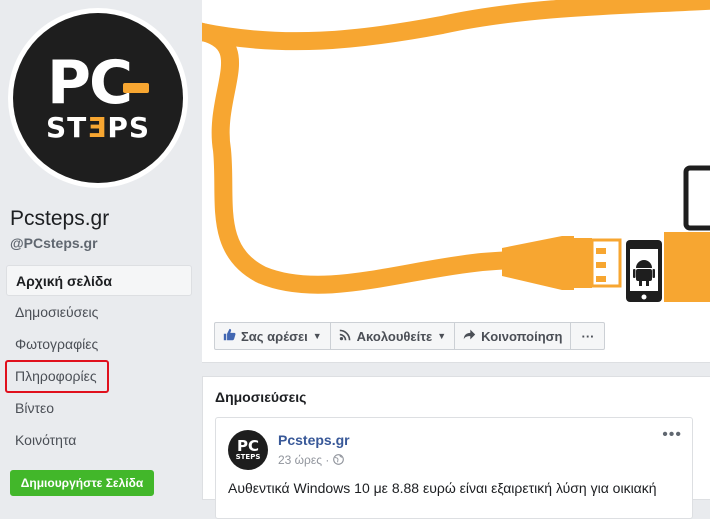 The image size is (710, 519). What do you see at coordinates (311, 460) in the screenshot?
I see `post-timestamp: 23 ώρες ·` at bounding box center [311, 460].